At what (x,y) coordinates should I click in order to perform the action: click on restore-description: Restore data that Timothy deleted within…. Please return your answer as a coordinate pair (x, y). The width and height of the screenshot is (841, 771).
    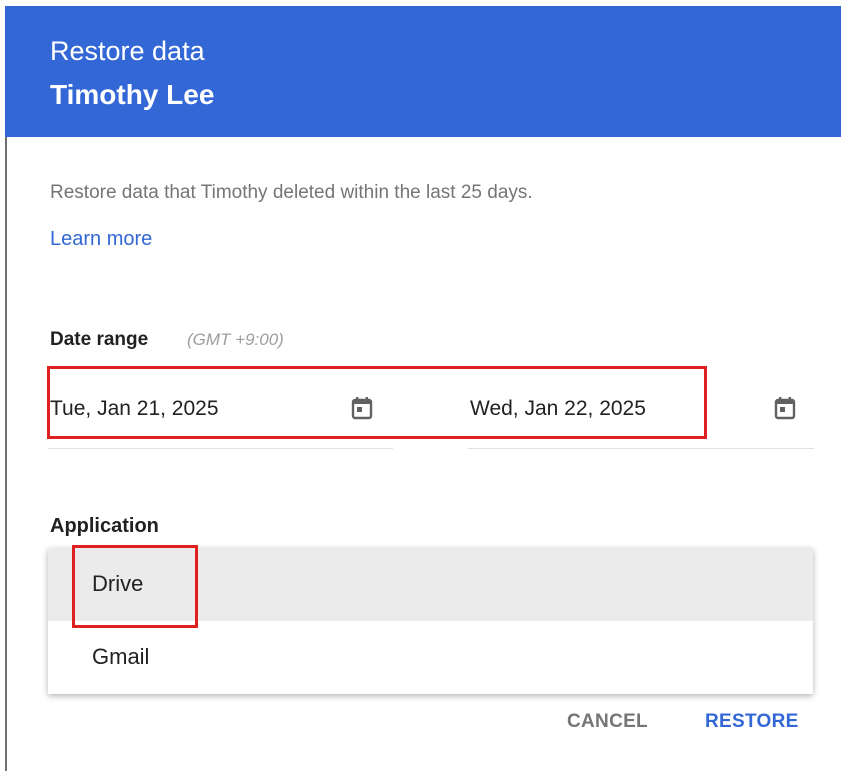
    Looking at the image, I should click on (291, 192).